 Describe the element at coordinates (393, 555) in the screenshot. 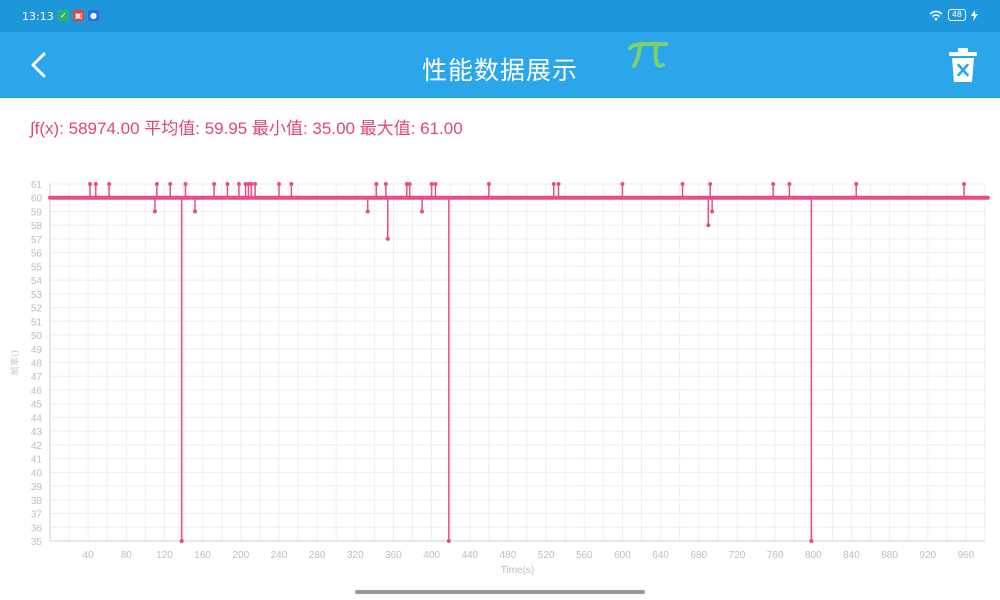

I see `x-tick-label: 360` at that location.